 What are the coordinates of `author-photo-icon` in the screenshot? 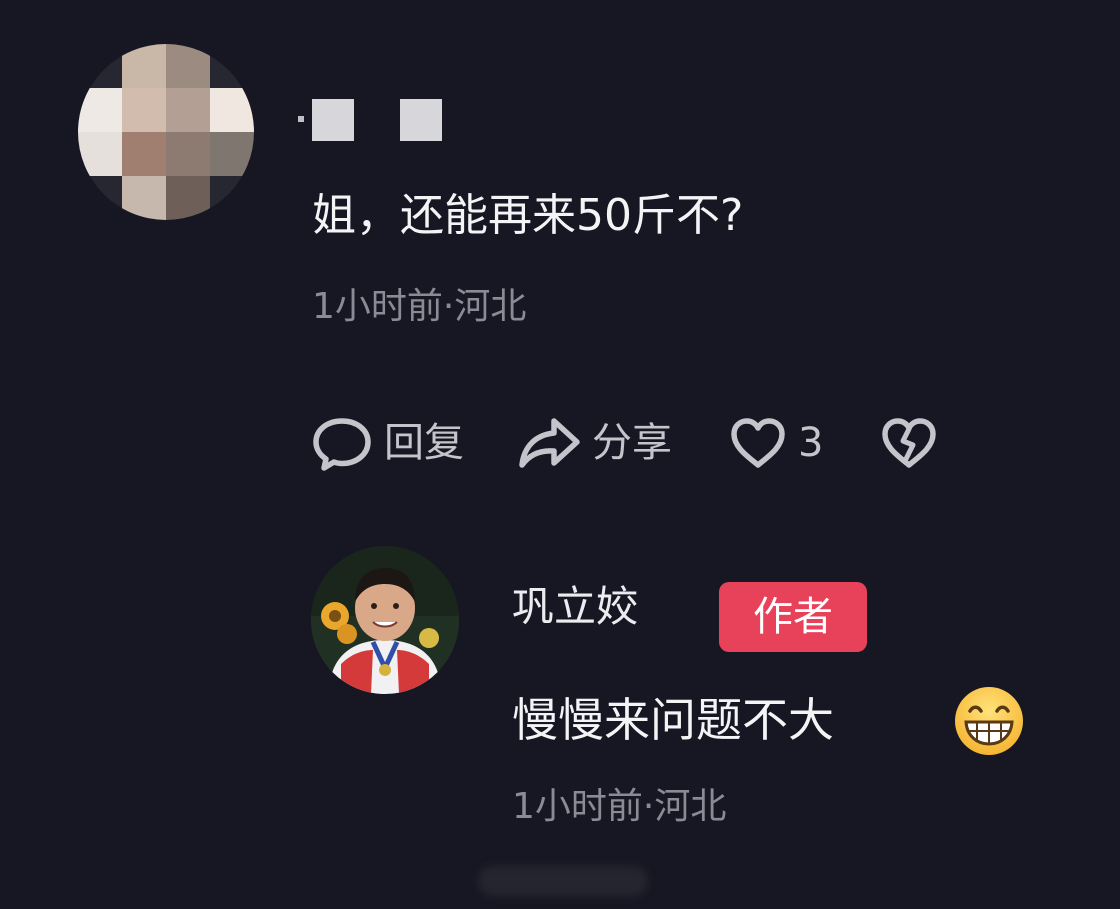 It's located at (385, 620).